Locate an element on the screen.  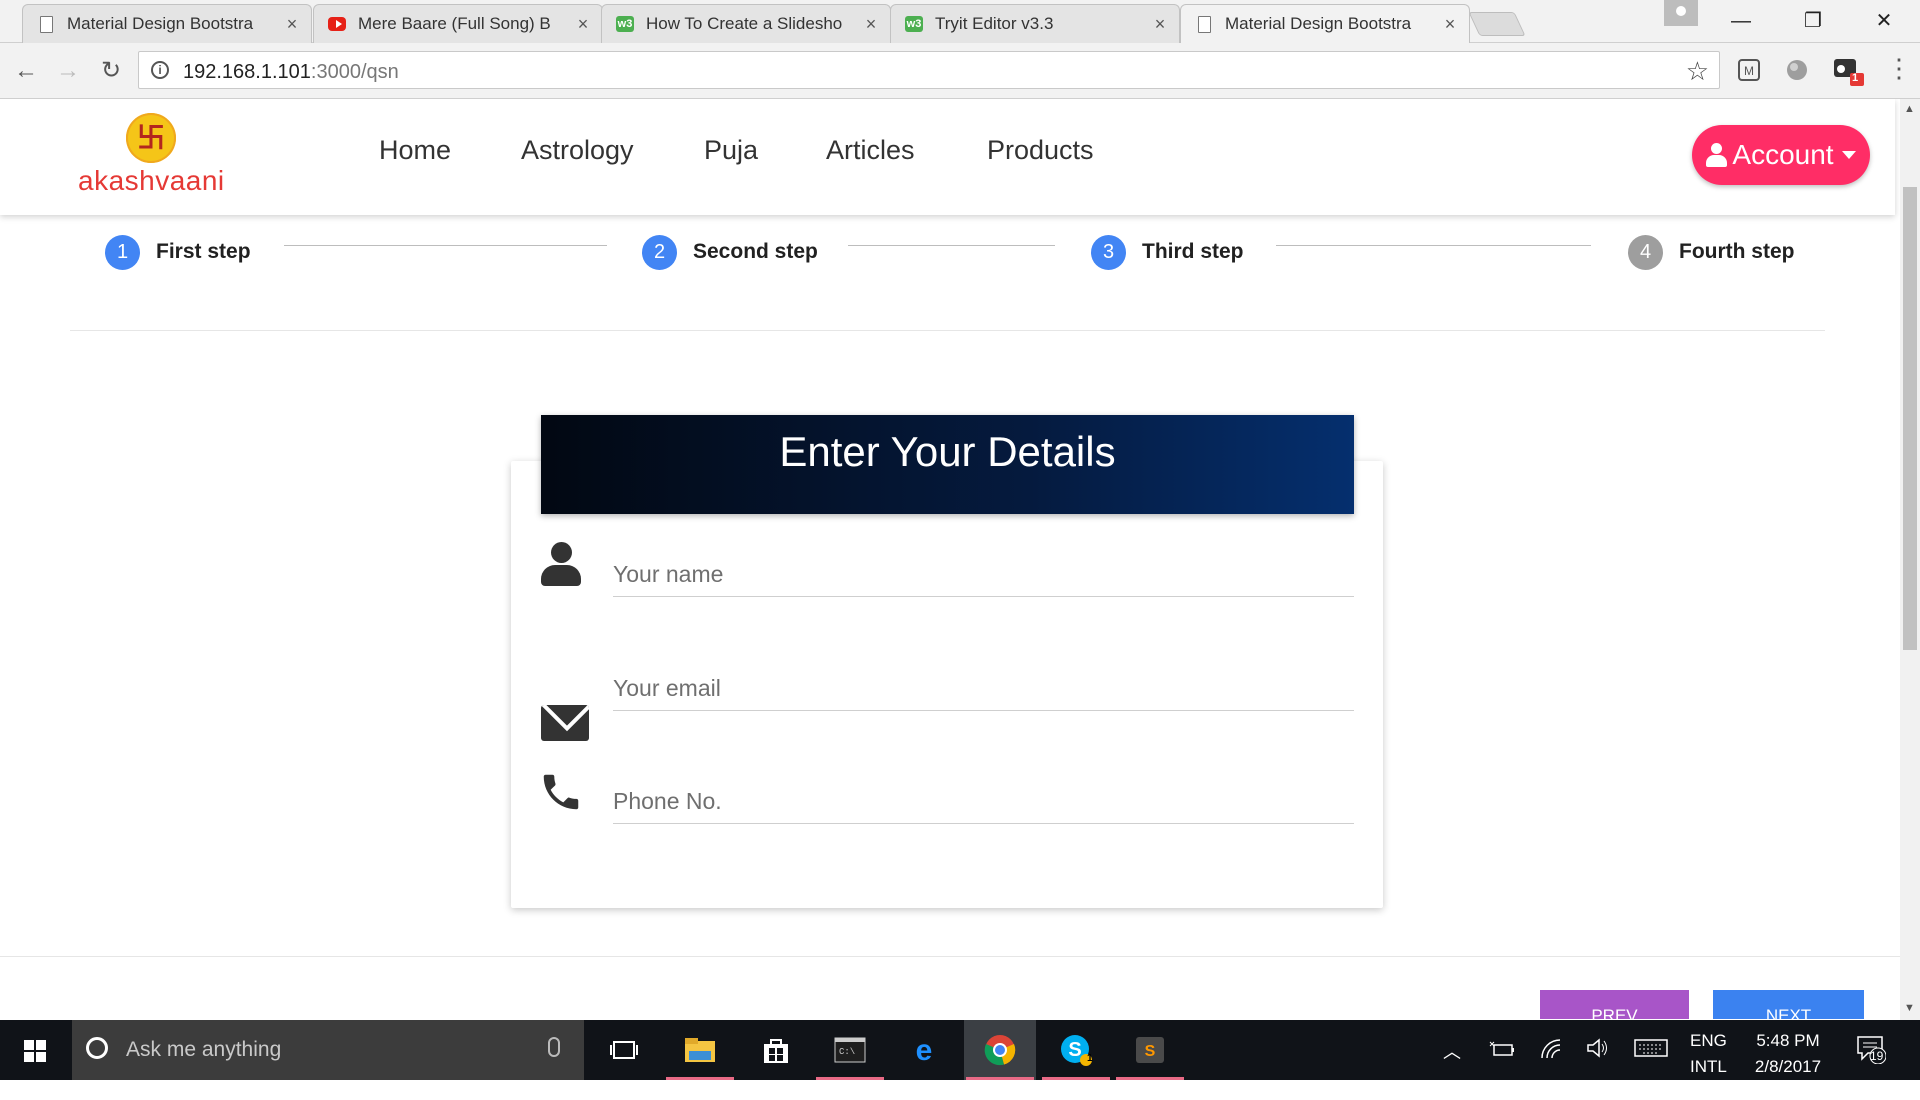
step-label: Fourth step is located at coordinates (1737, 251).